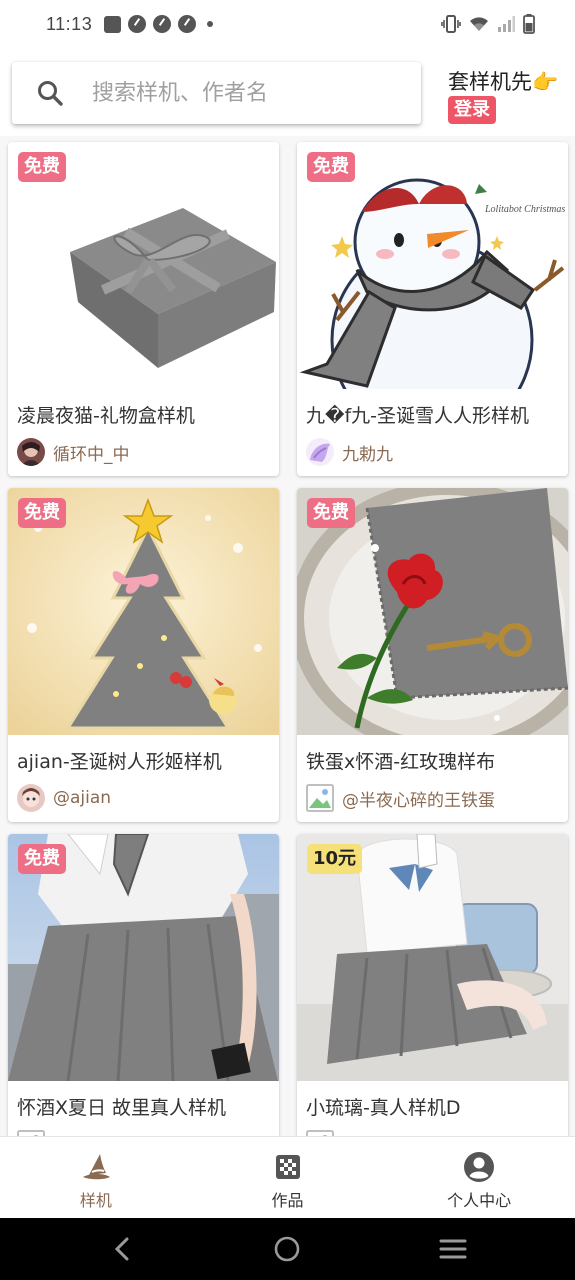 This screenshot has height=1280, width=575. I want to click on card-author: 循环中_中, so click(73, 452).